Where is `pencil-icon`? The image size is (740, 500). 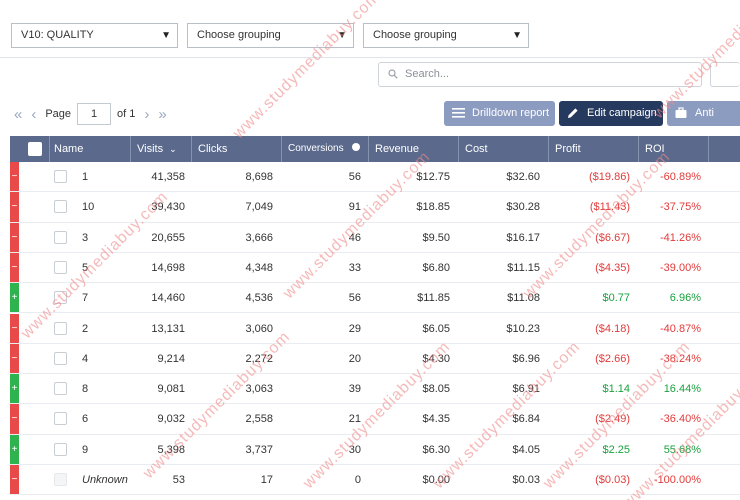 pencil-icon is located at coordinates (573, 113).